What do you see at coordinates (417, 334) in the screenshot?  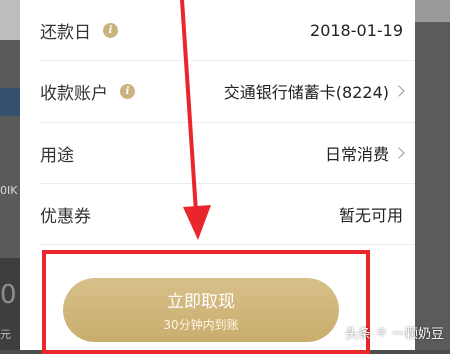 I see `watermark-author: 一颗奶豆` at bounding box center [417, 334].